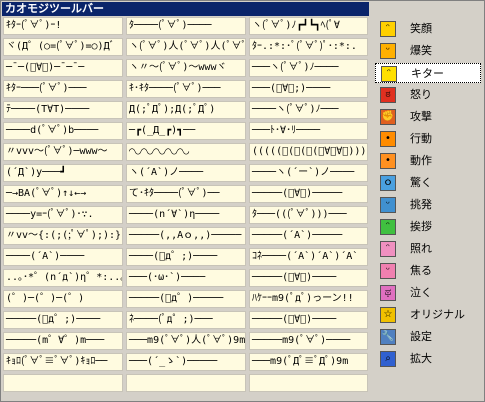 The height and width of the screenshot is (402, 485). Describe the element at coordinates (421, 358) in the screenshot. I see `category-label: 拡大` at that location.